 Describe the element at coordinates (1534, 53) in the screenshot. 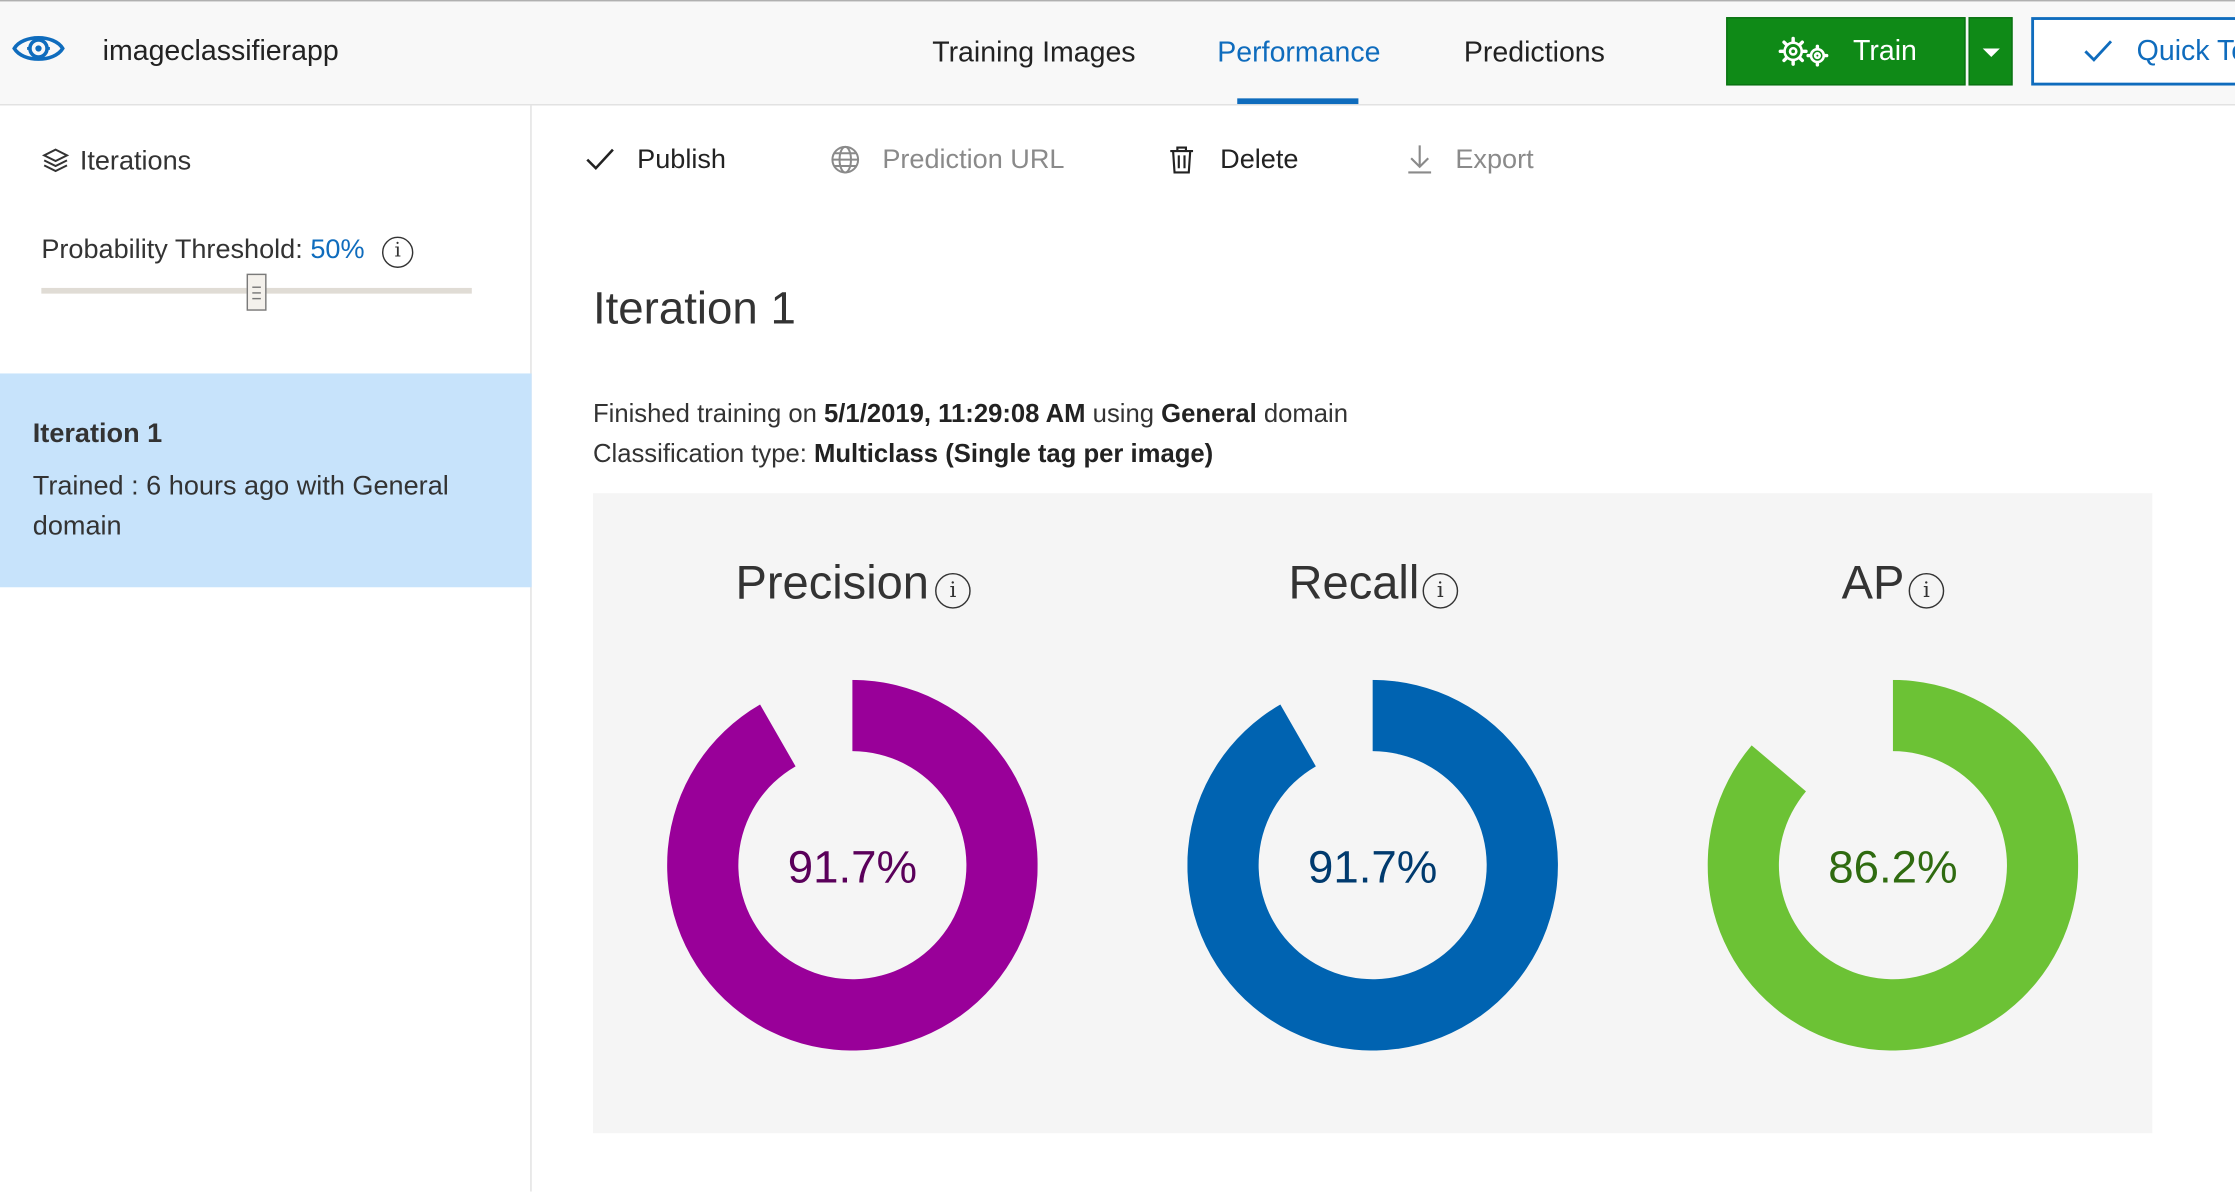

I see `tab-predictions: Predictions` at that location.